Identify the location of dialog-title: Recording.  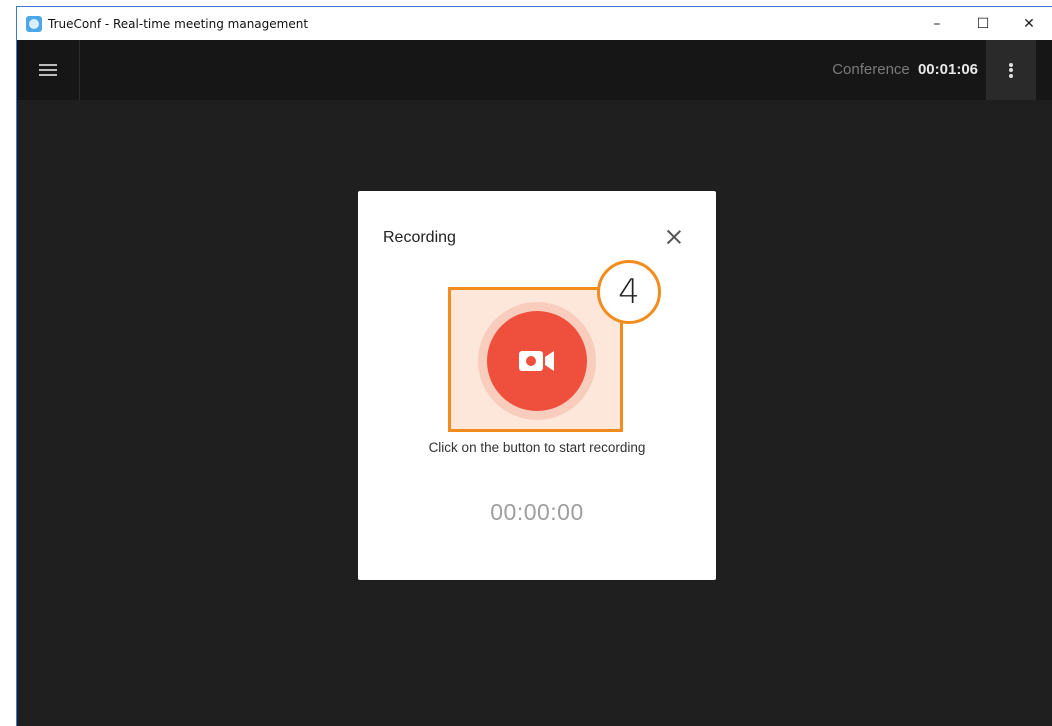
(419, 237).